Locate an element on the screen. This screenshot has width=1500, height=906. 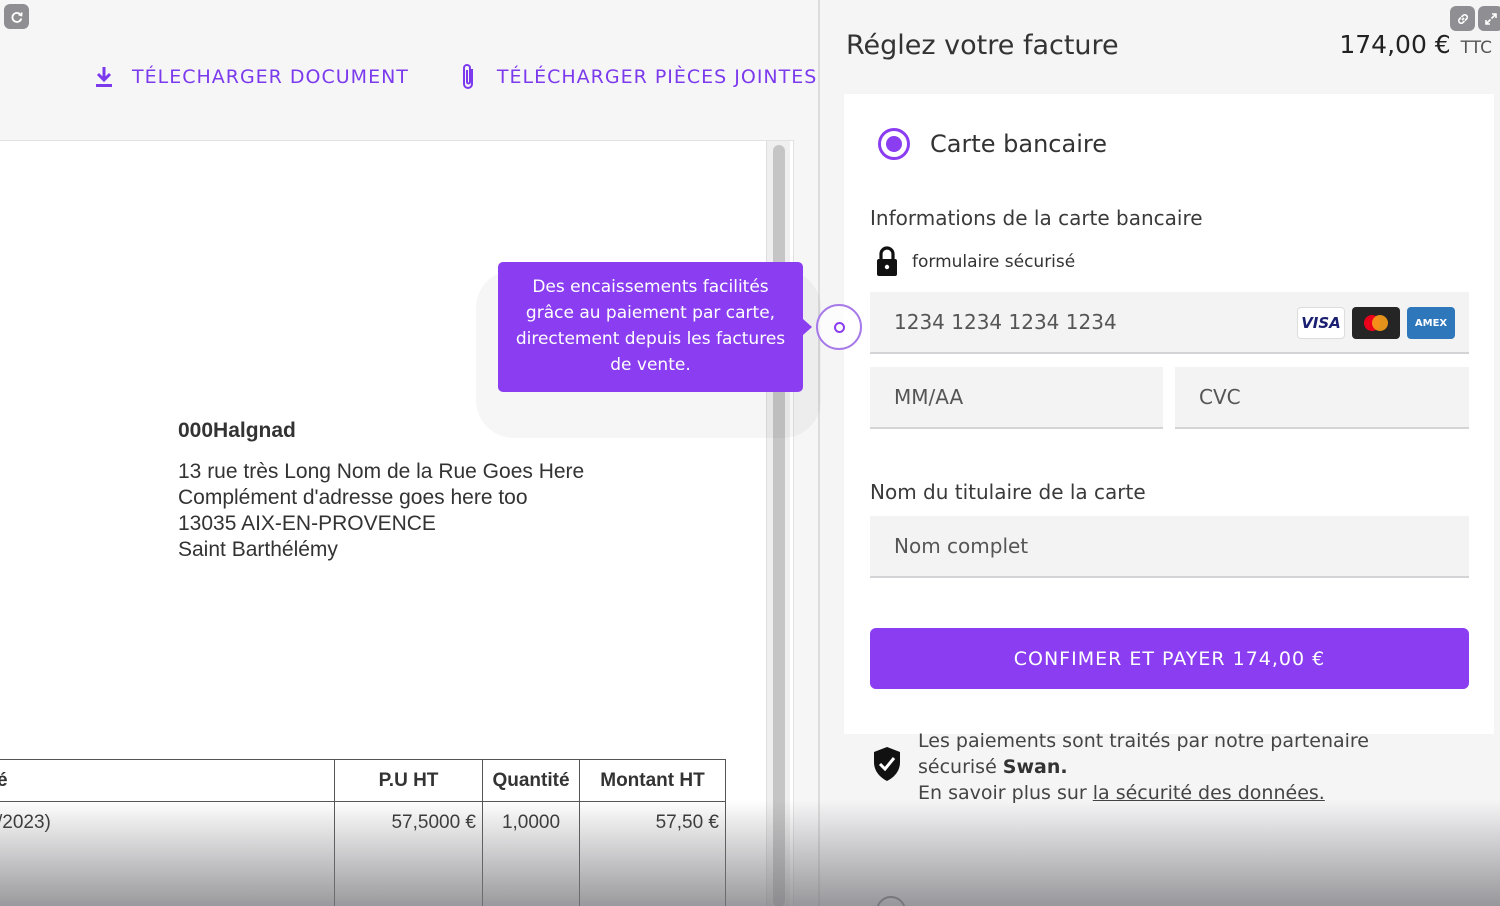
refresh-icon is located at coordinates (17, 17).